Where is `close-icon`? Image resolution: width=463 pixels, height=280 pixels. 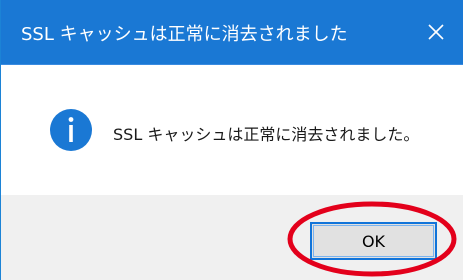 close-icon is located at coordinates (436, 32).